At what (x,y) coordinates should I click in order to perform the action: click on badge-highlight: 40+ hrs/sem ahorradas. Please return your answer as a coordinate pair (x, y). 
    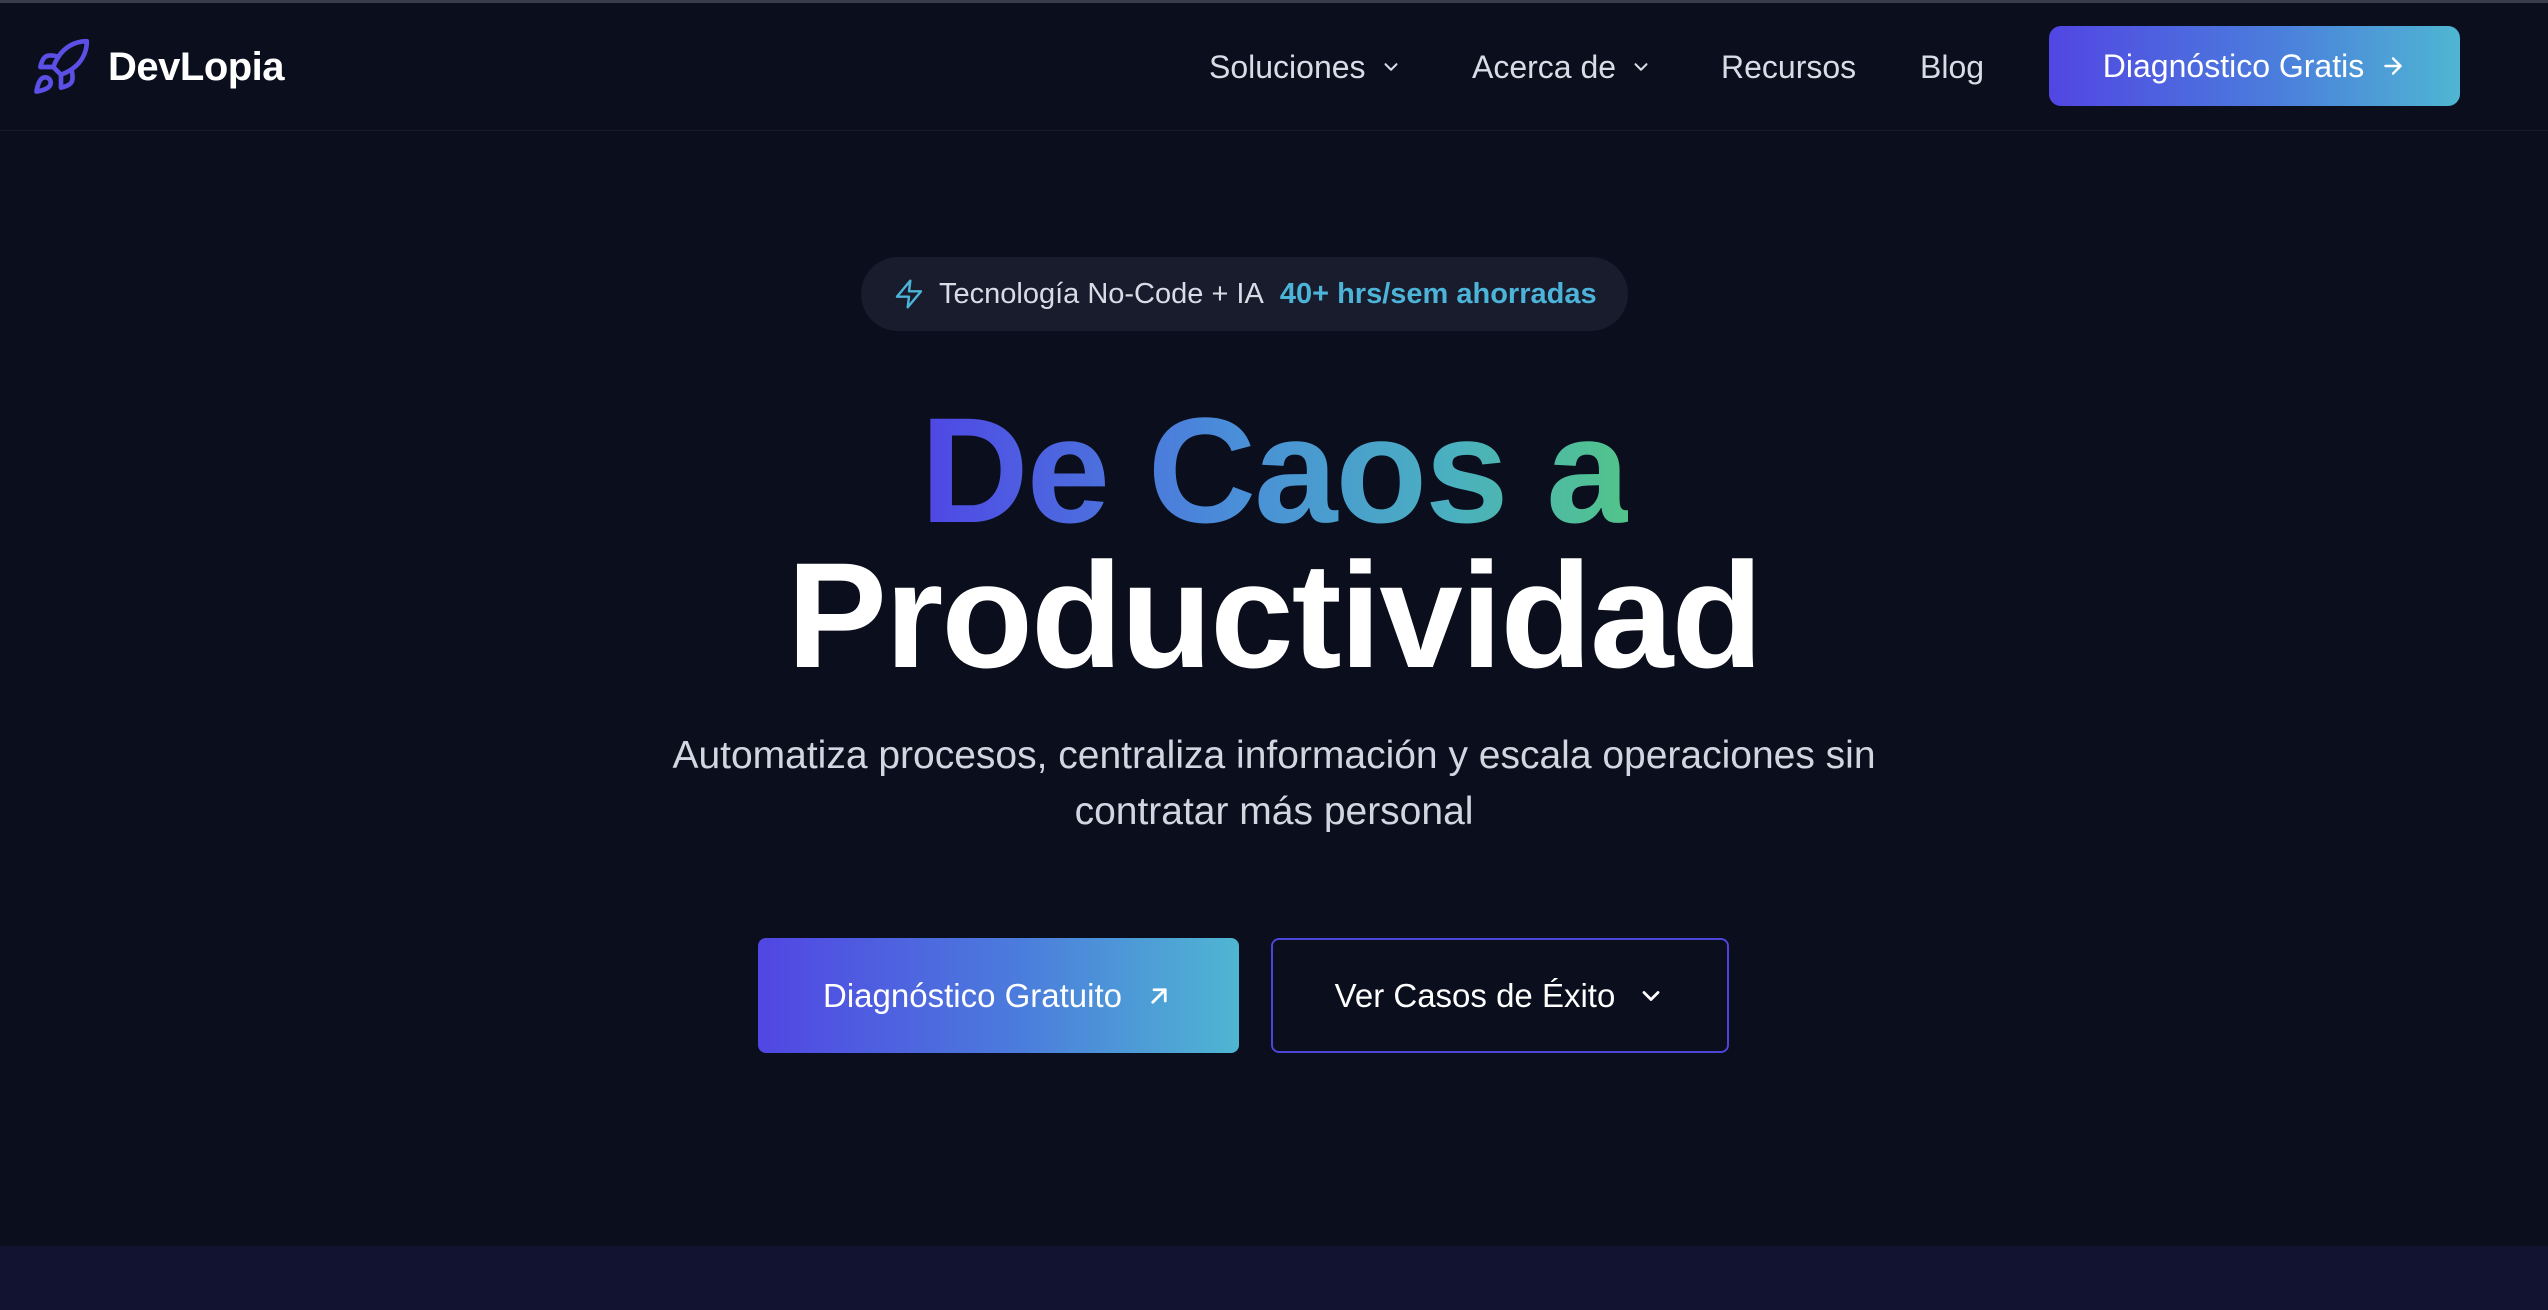
    Looking at the image, I should click on (1438, 293).